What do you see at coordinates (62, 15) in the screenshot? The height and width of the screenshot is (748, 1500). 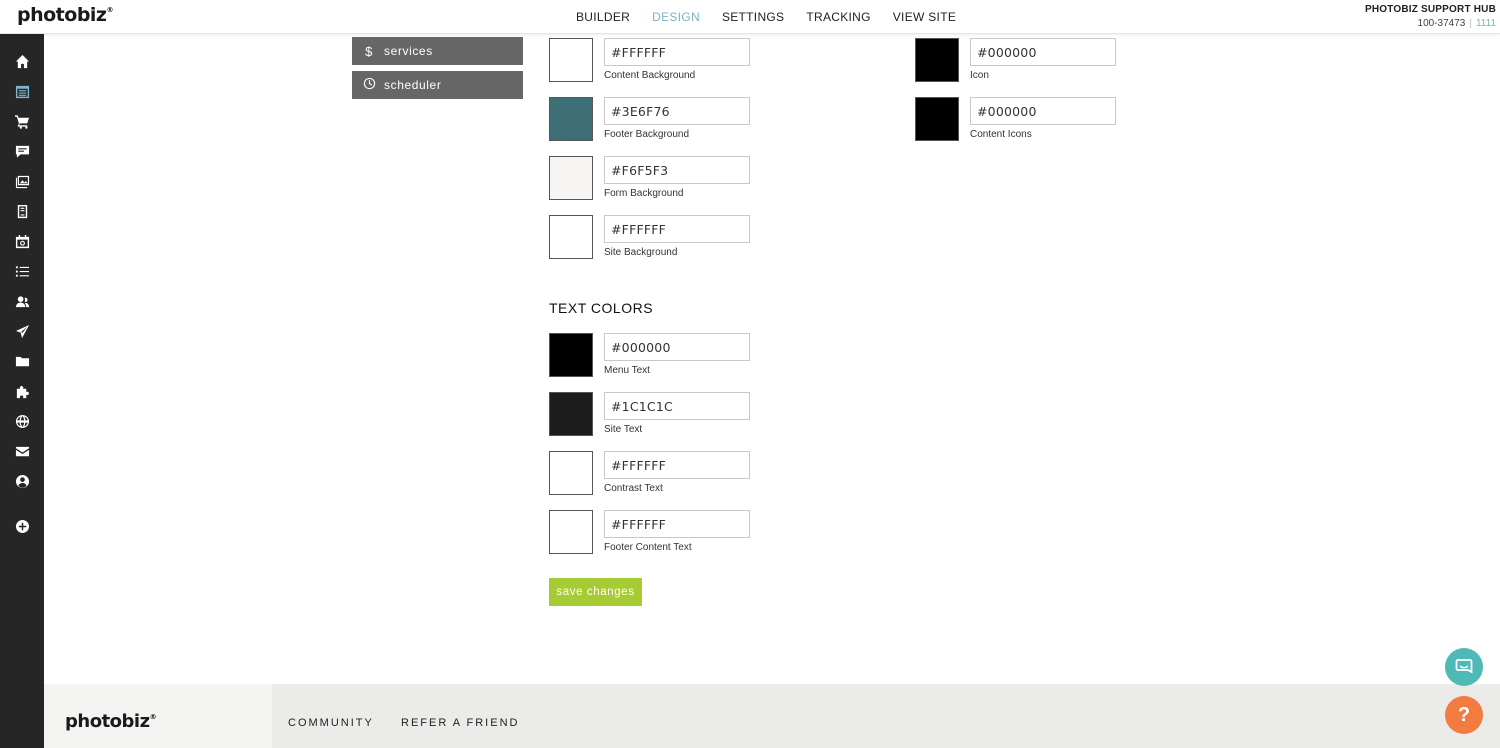 I see `logo-text: photobiz` at bounding box center [62, 15].